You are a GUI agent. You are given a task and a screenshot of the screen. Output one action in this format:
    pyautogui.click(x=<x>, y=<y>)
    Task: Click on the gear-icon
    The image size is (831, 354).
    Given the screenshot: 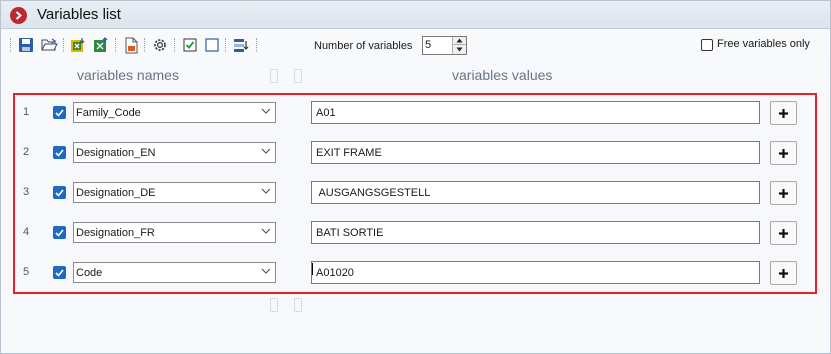 What is the action you would take?
    pyautogui.click(x=160, y=45)
    